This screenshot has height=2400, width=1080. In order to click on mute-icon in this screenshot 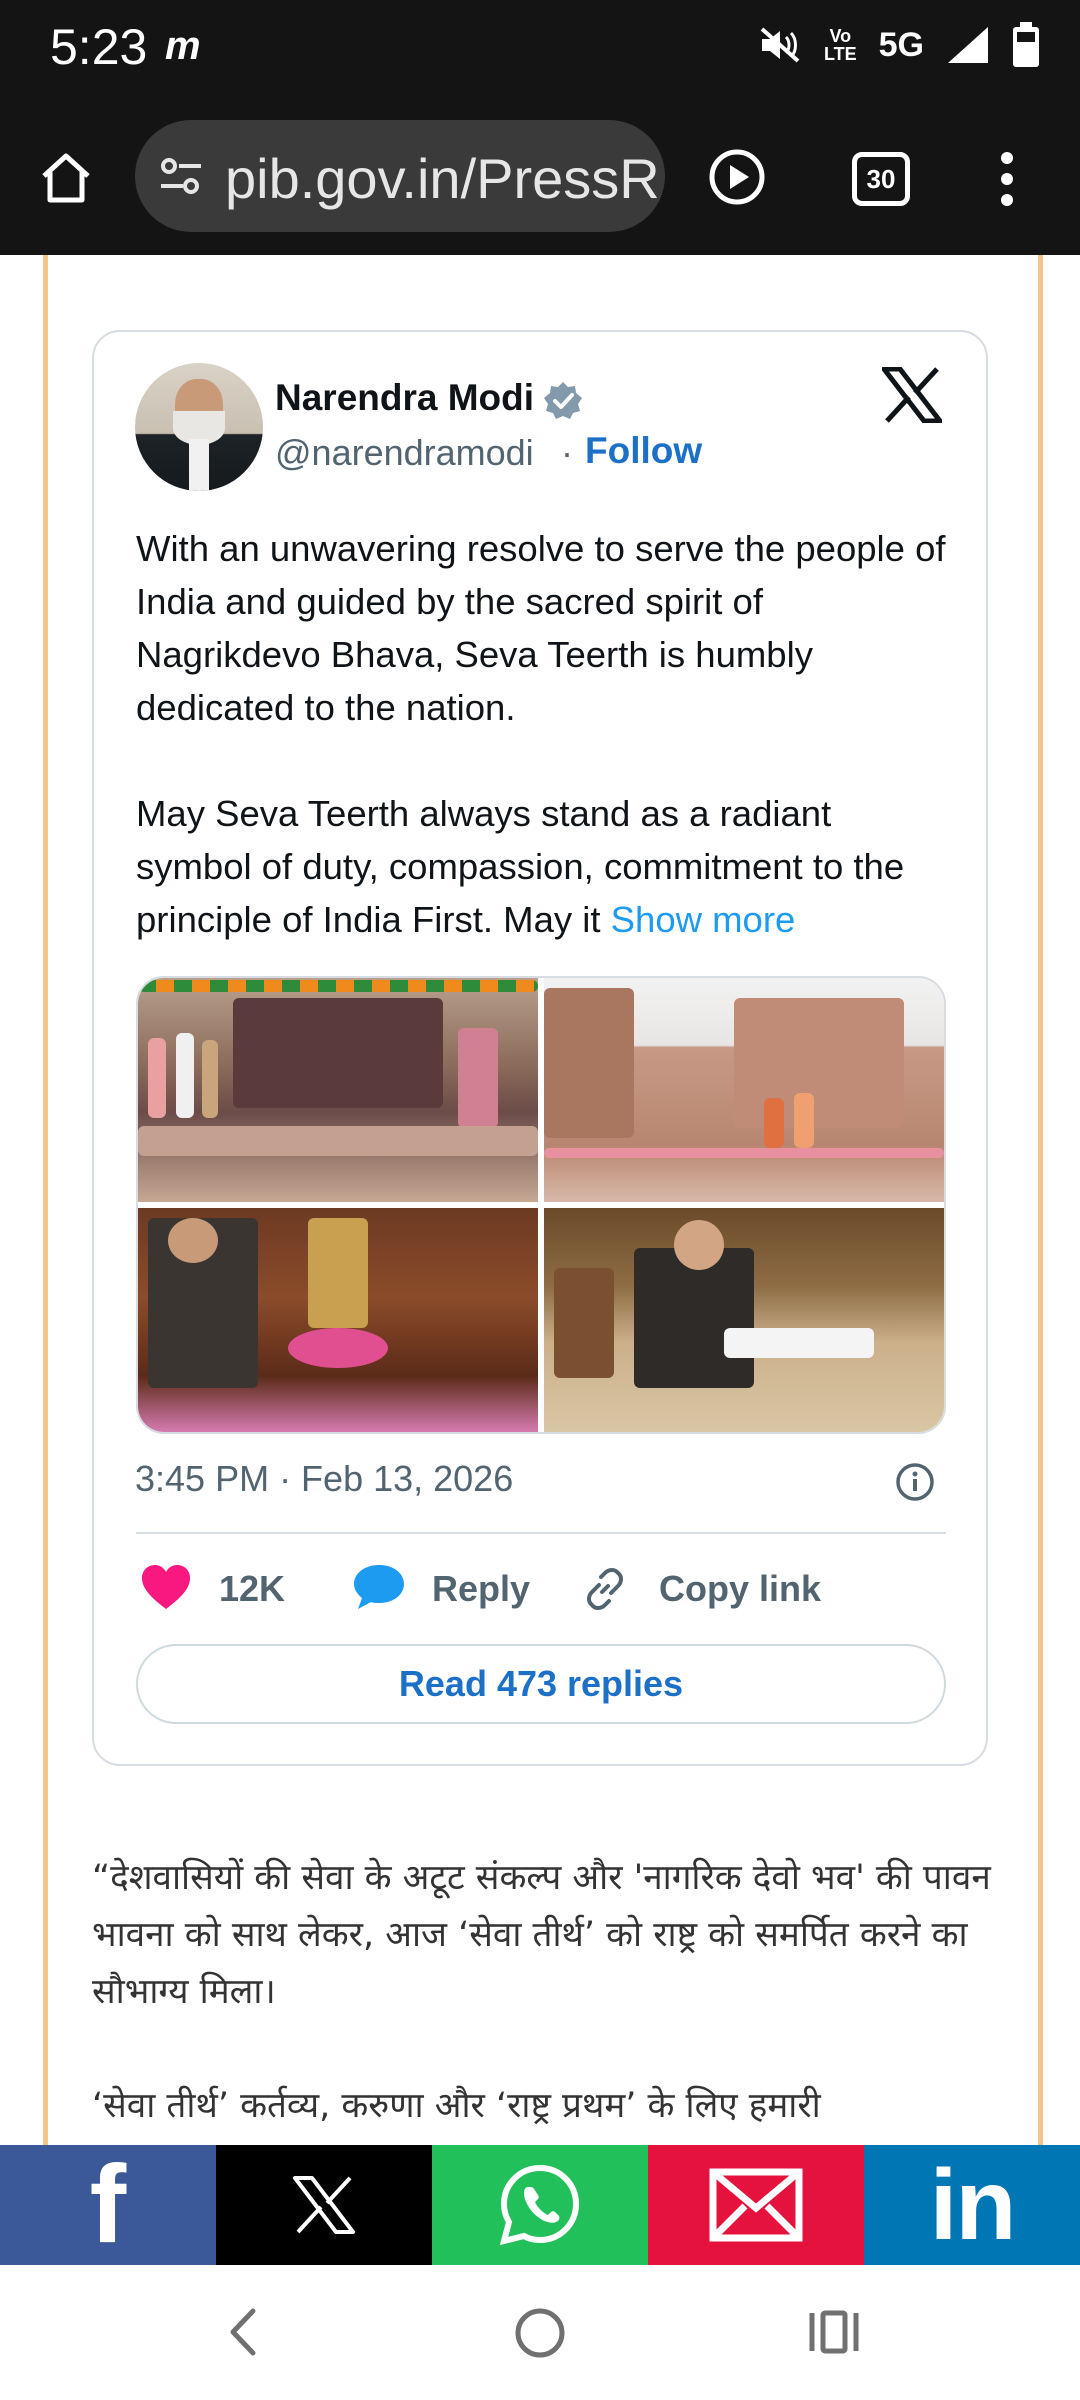, I will do `click(780, 45)`.